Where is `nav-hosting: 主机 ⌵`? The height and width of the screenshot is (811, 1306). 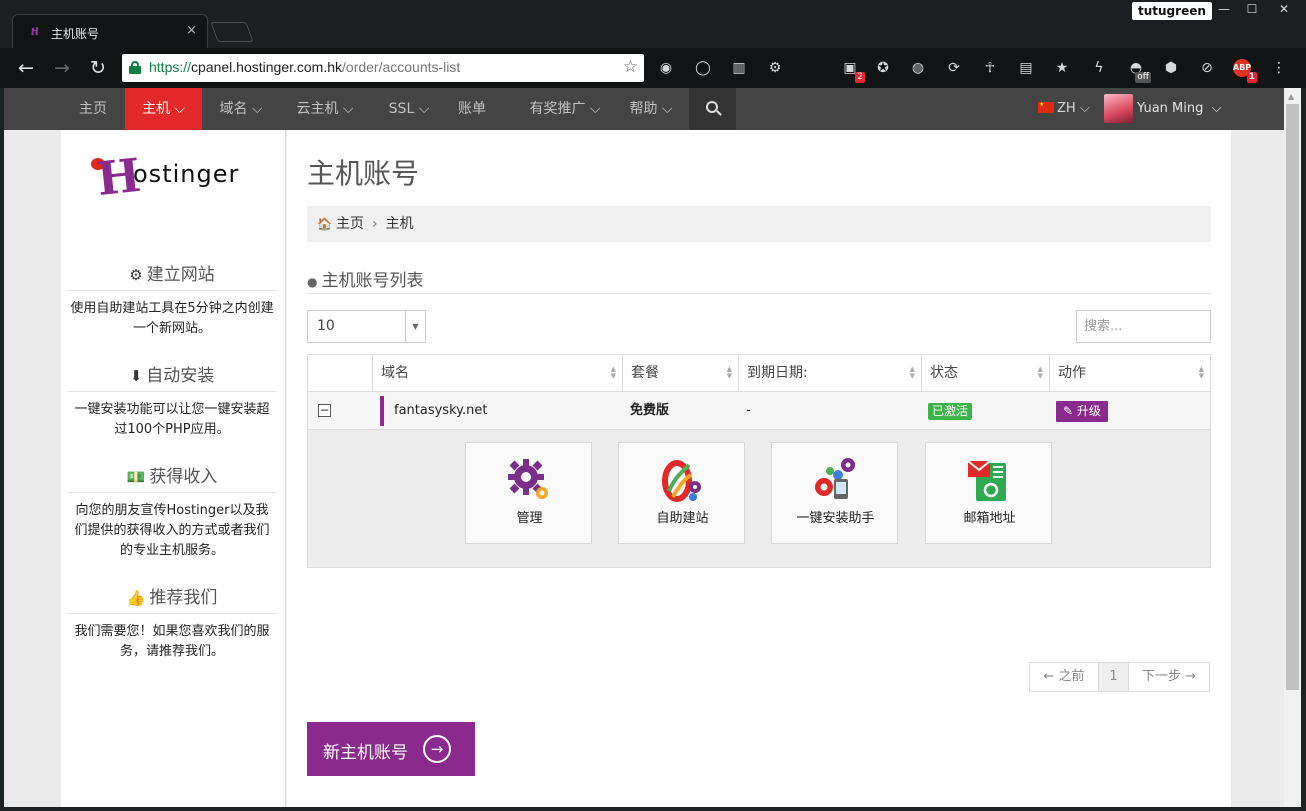 nav-hosting: 主机 ⌵ is located at coordinates (163, 112).